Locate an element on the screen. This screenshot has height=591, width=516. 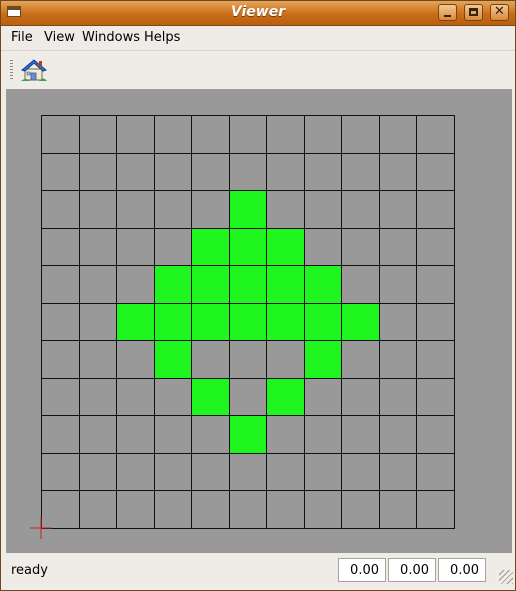
minimize-button is located at coordinates (447, 12).